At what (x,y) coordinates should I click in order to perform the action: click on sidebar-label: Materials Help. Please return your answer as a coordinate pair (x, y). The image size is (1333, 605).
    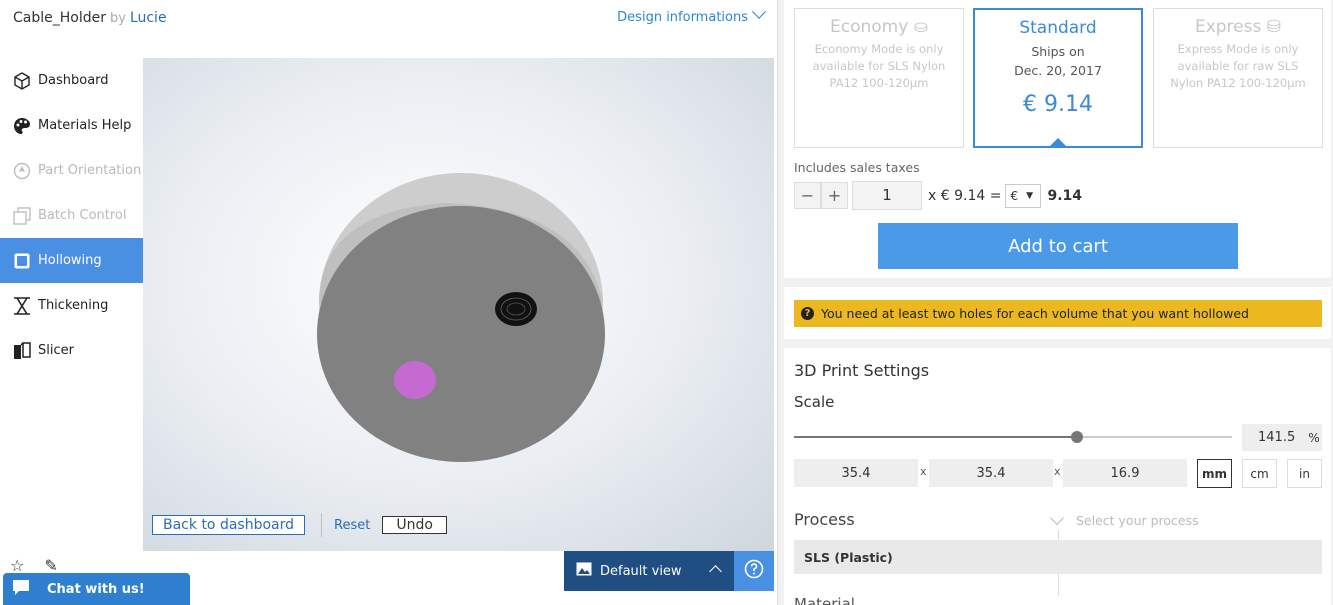
    Looking at the image, I should click on (85, 125).